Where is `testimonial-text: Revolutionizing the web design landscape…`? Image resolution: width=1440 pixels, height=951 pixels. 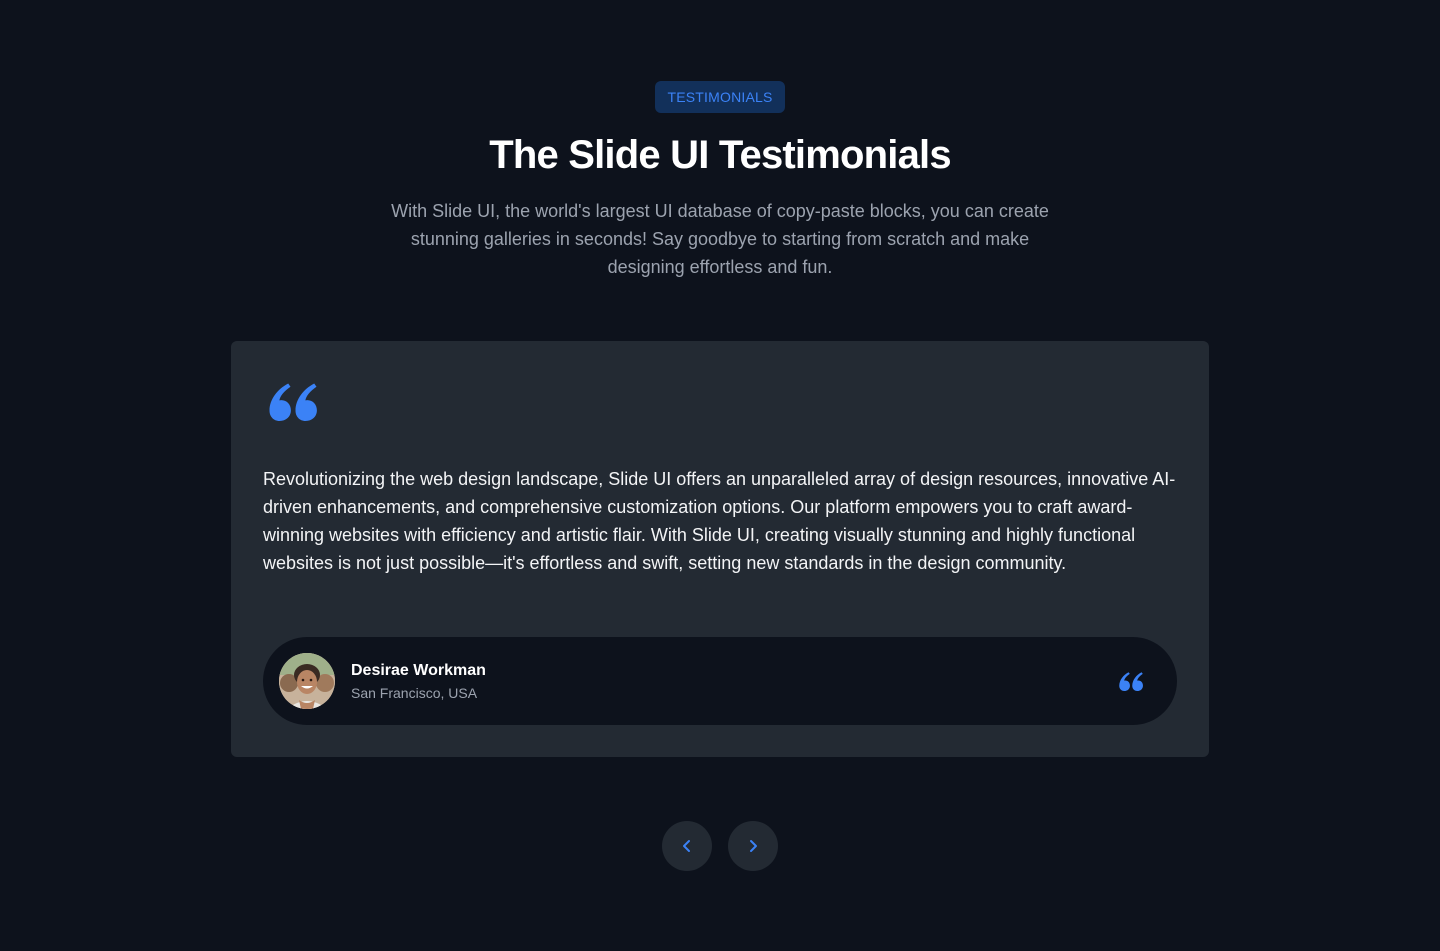
testimonial-text: Revolutionizing the web design landscape… is located at coordinates (719, 521).